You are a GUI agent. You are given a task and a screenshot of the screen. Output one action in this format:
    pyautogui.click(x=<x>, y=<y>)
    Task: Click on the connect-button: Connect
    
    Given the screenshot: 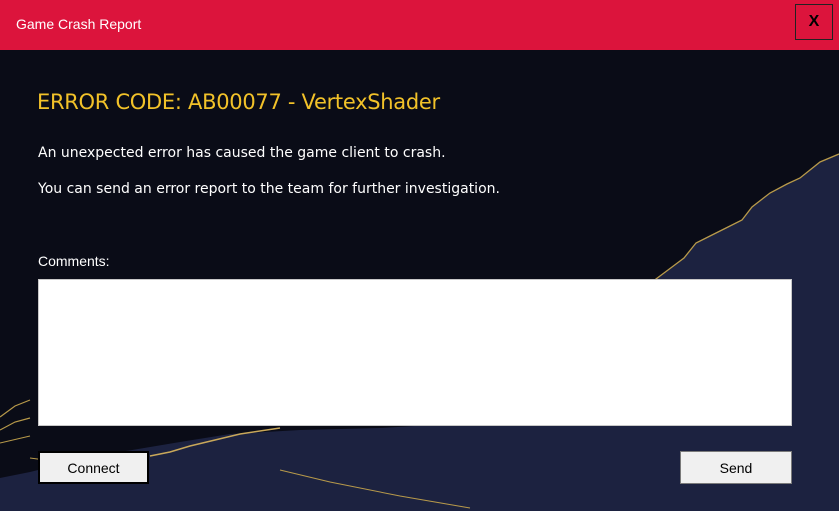 What is the action you would take?
    pyautogui.click(x=93, y=467)
    